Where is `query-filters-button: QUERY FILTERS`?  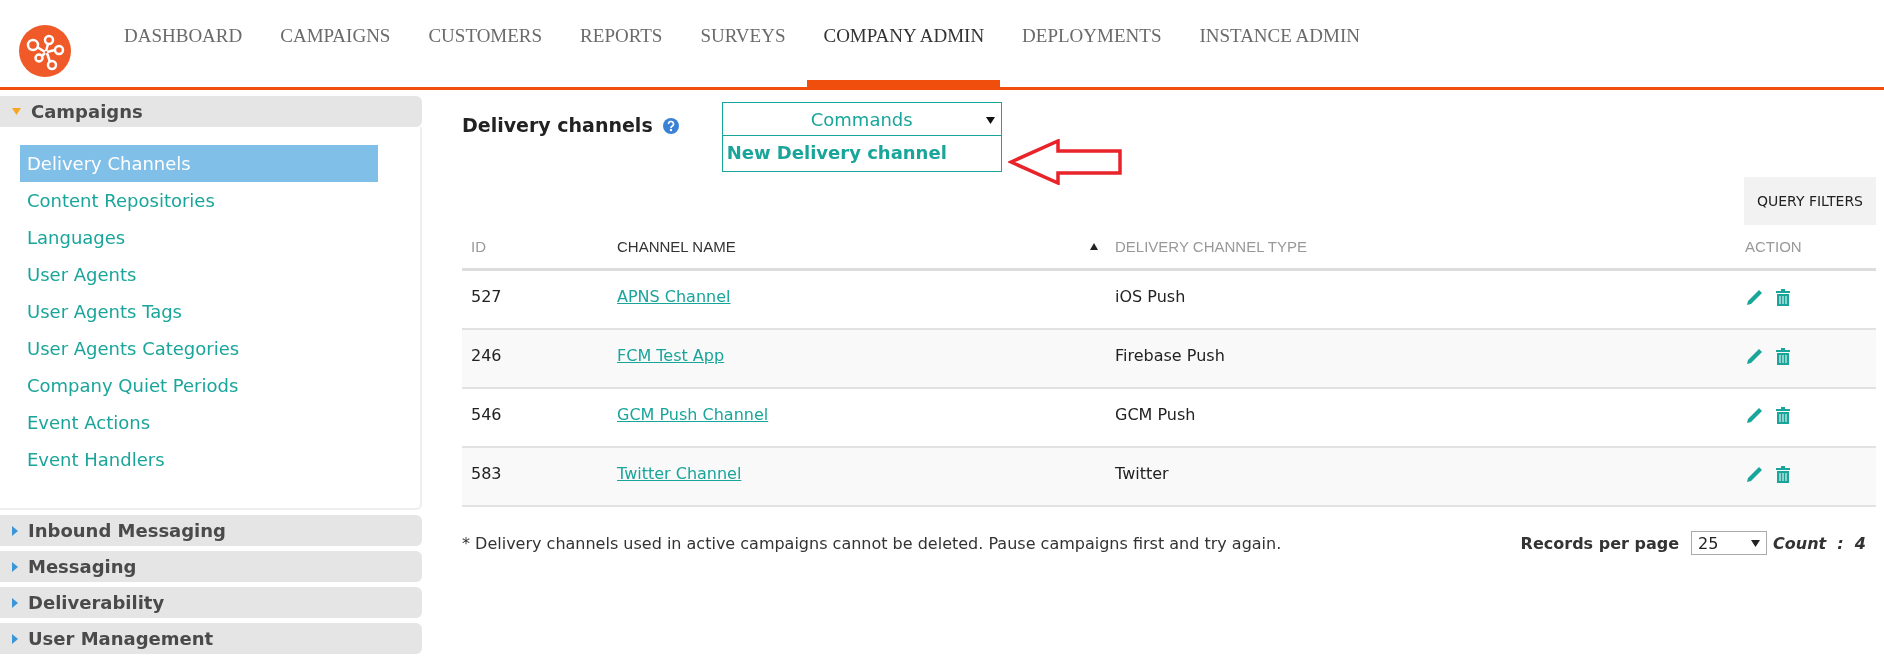
query-filters-button: QUERY FILTERS is located at coordinates (1810, 201).